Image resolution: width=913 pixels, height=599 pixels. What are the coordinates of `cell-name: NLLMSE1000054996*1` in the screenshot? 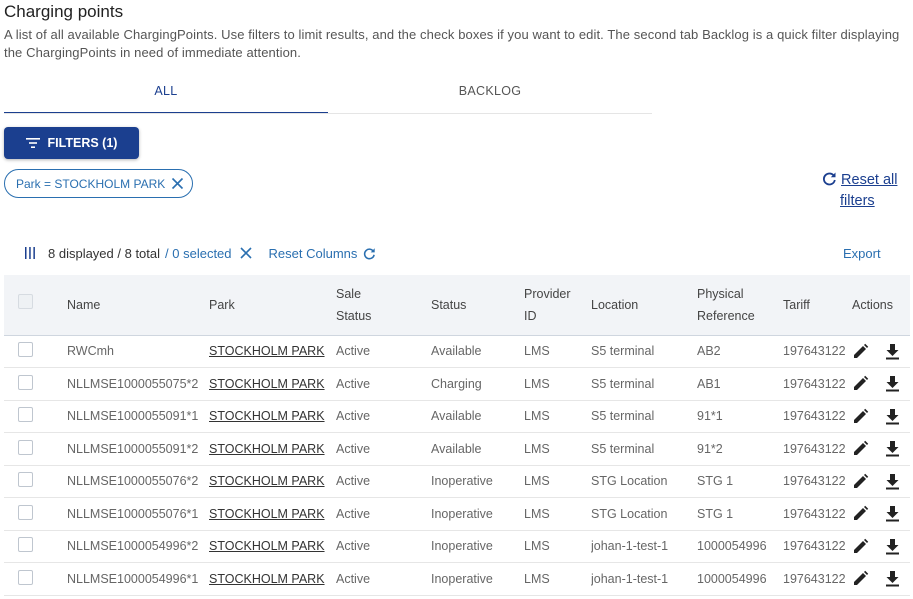 It's located at (133, 578).